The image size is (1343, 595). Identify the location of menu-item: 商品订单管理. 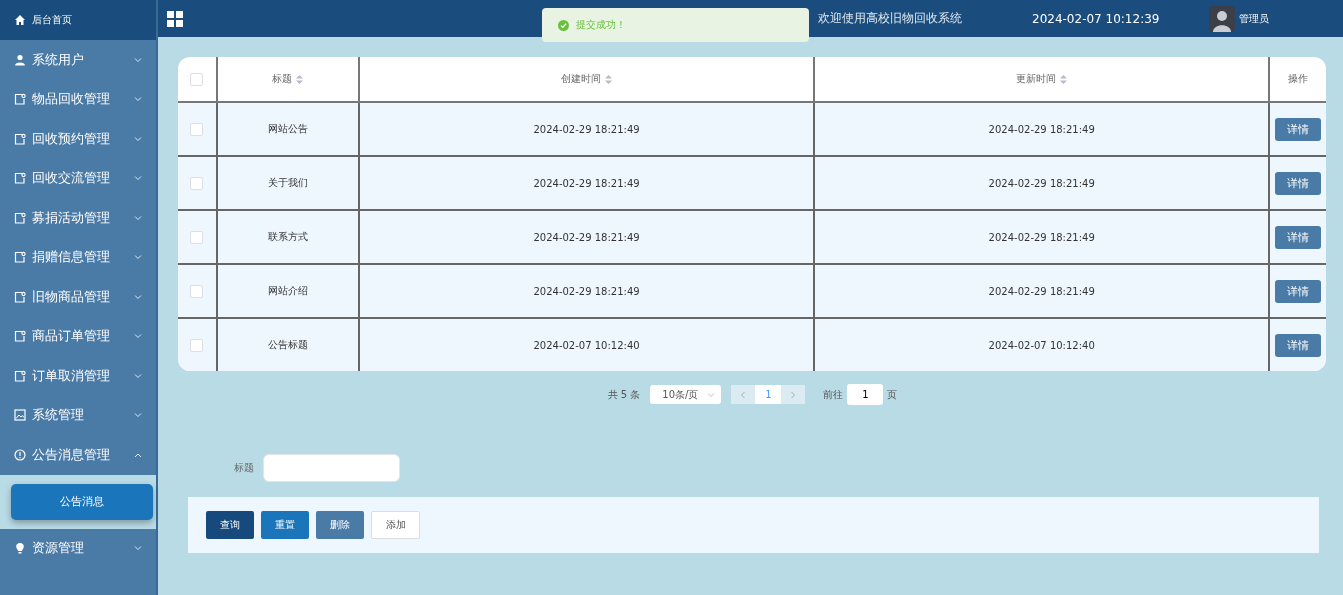
(78, 336).